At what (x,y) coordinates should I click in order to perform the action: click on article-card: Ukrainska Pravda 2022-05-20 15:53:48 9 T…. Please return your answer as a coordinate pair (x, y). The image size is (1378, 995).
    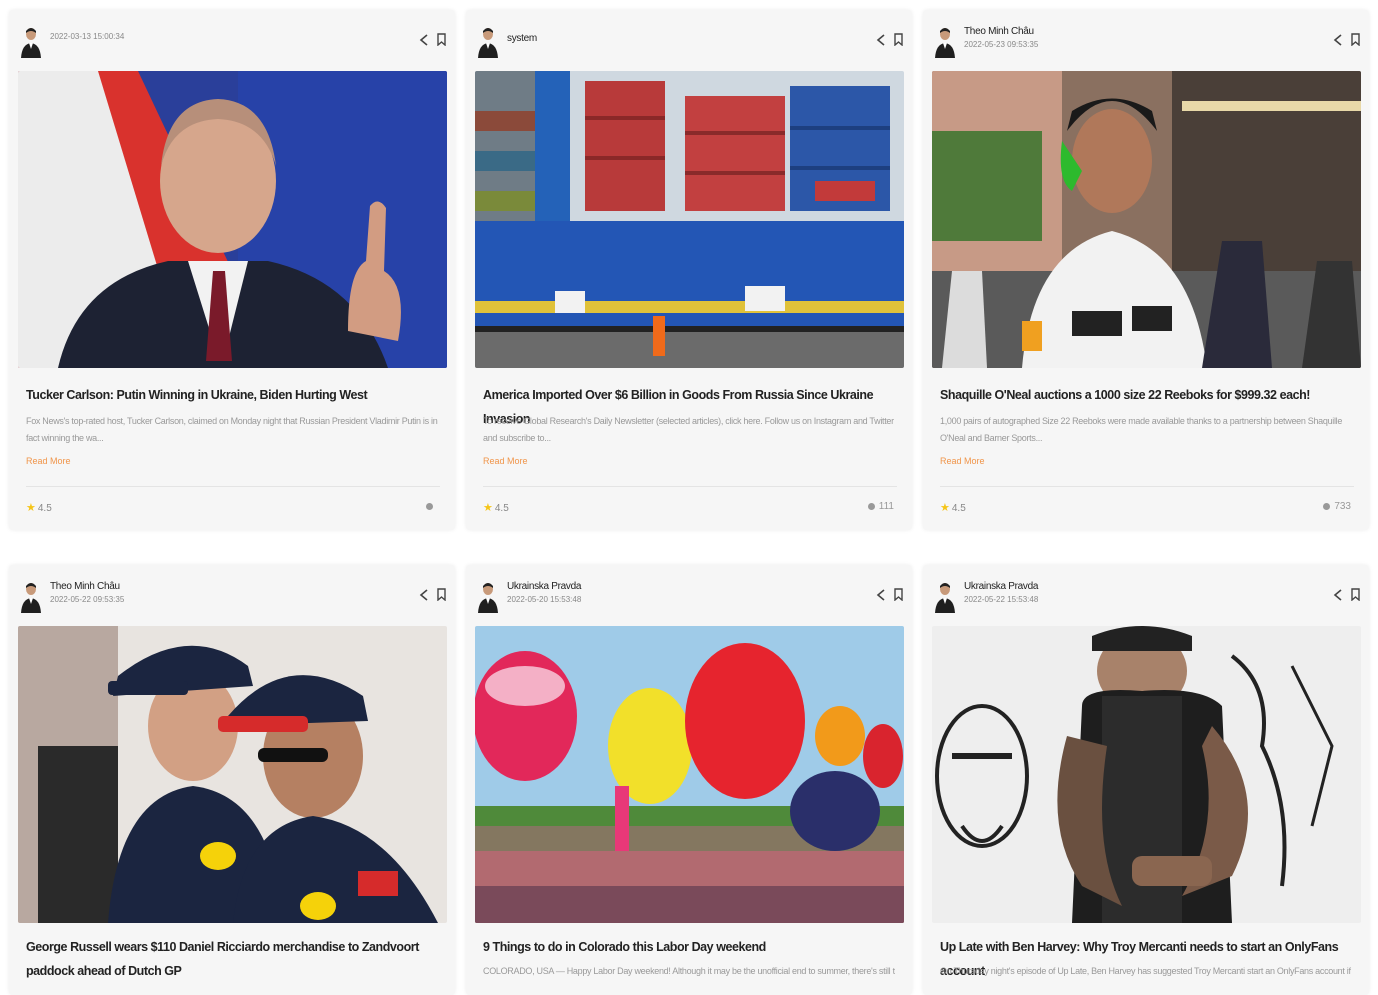
    Looking at the image, I should click on (689, 780).